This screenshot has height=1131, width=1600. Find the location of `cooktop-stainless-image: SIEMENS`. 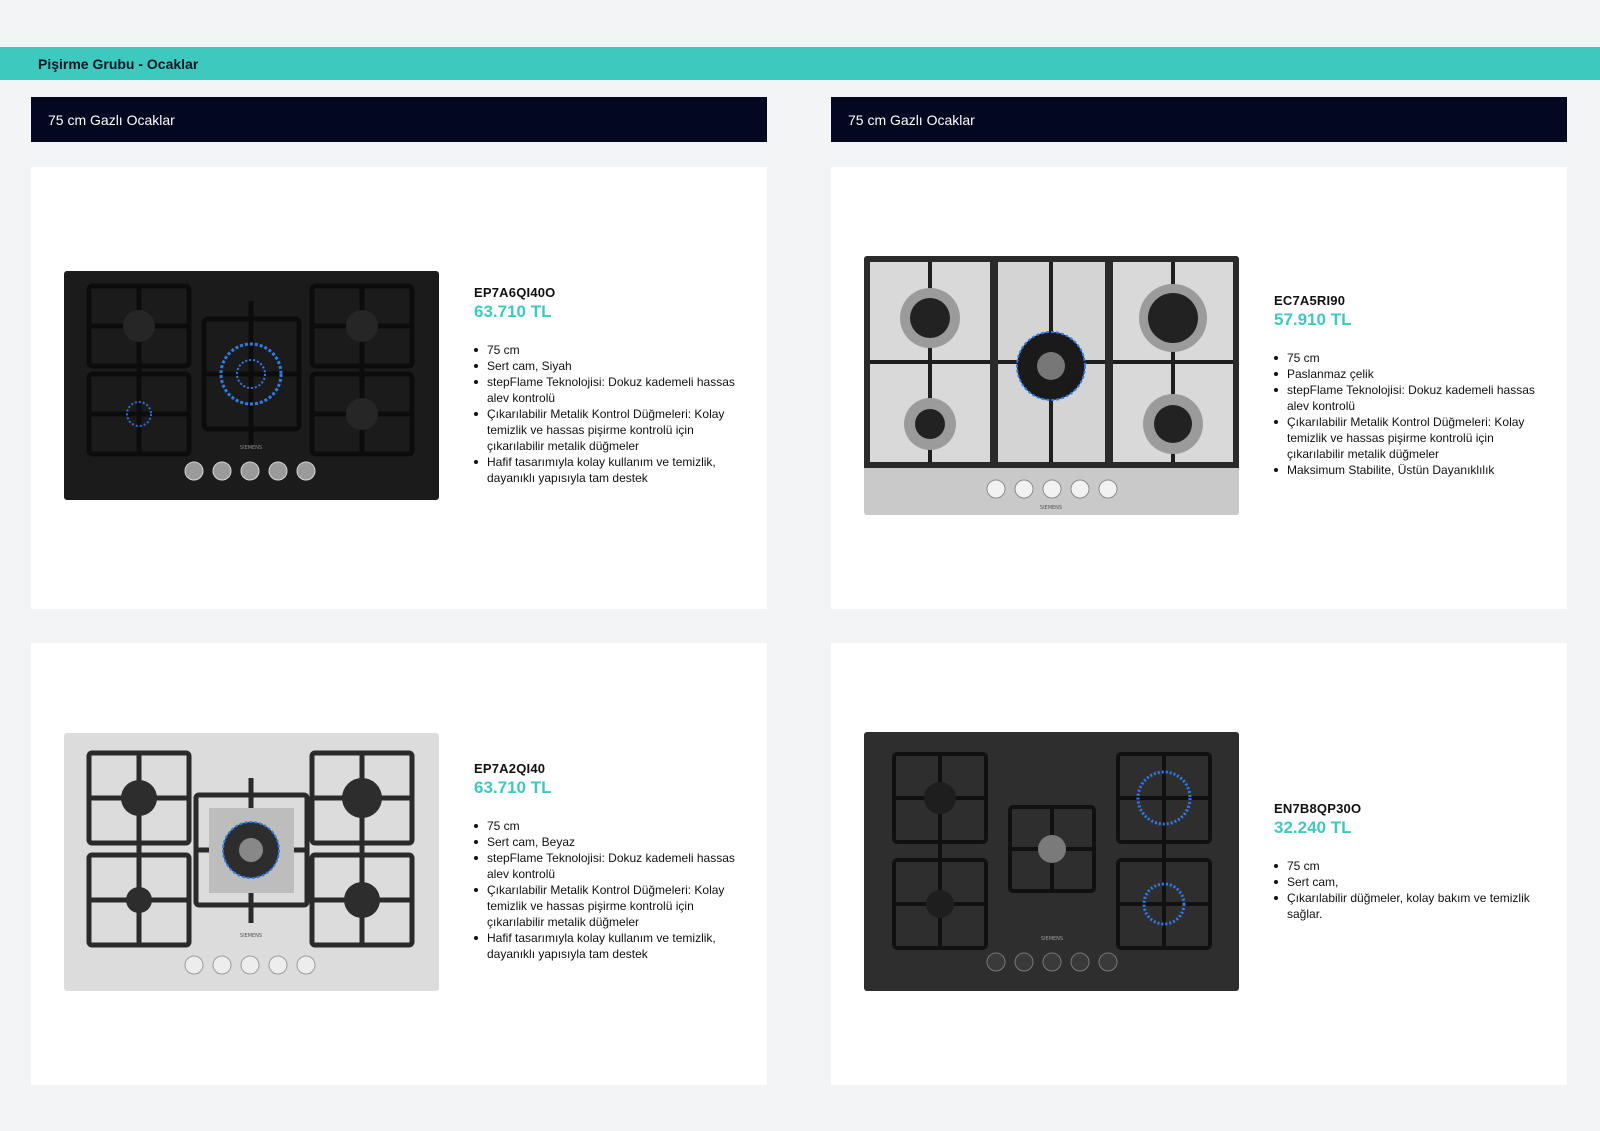

cooktop-stainless-image: SIEMENS is located at coordinates (1051, 385).